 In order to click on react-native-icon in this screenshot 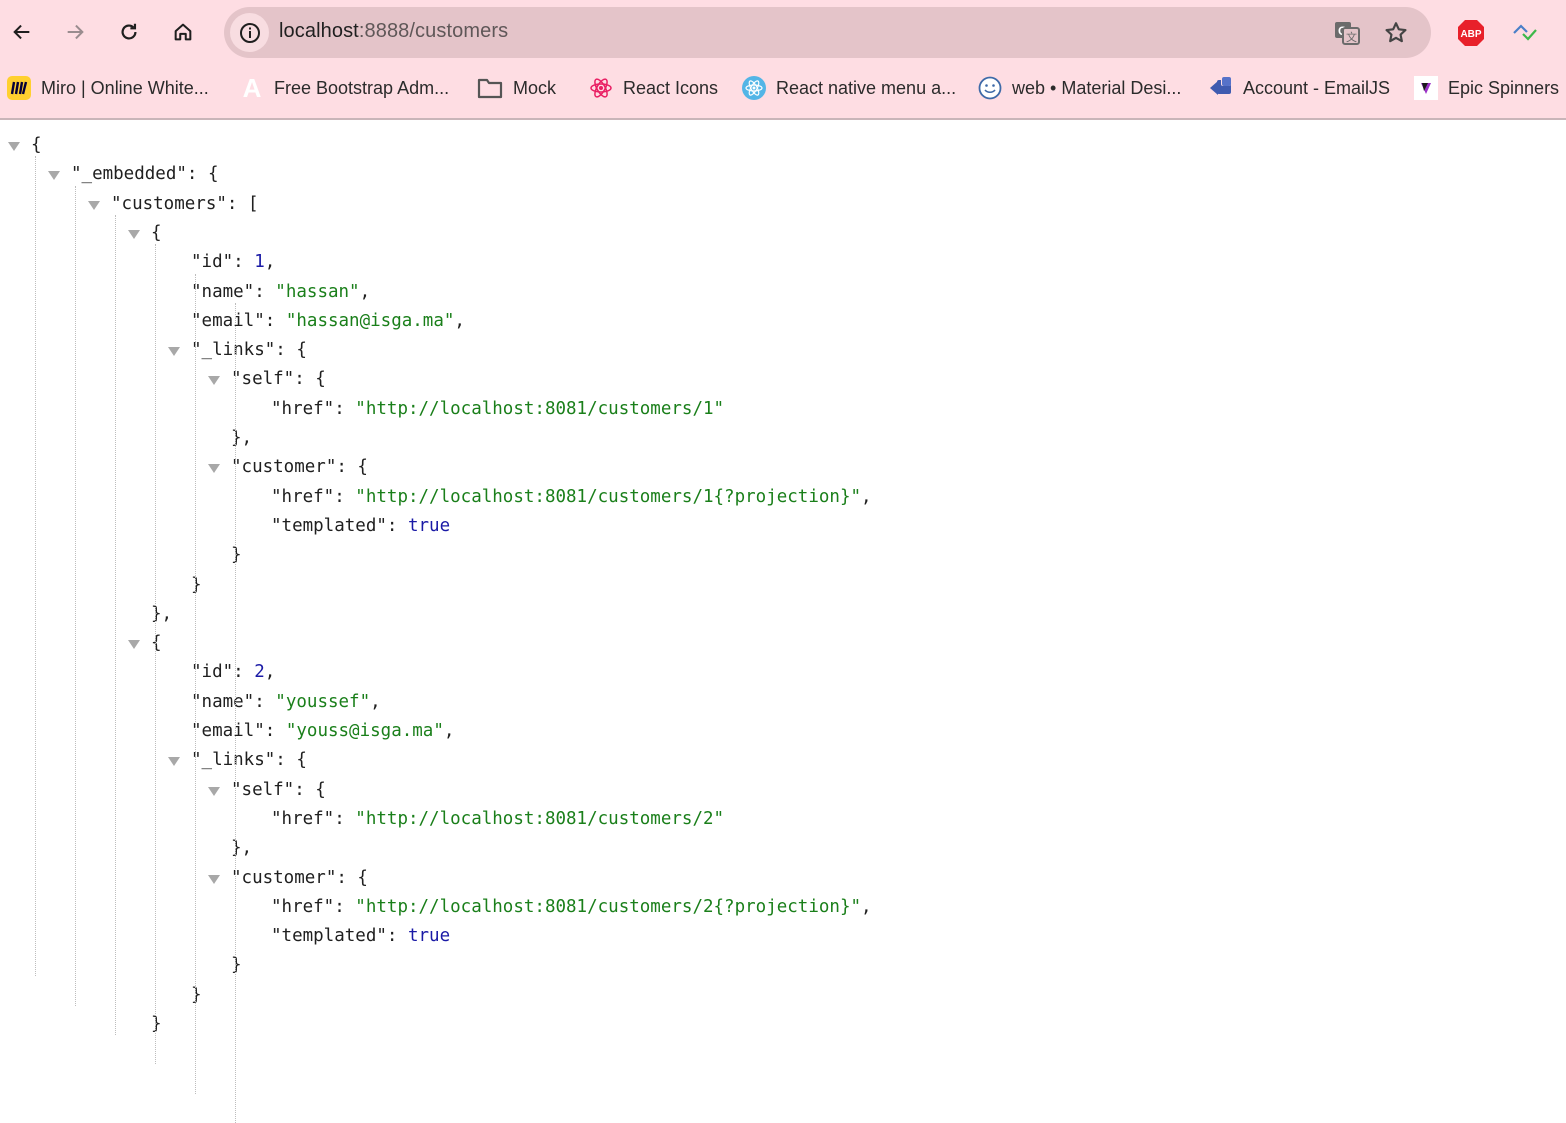, I will do `click(754, 88)`.